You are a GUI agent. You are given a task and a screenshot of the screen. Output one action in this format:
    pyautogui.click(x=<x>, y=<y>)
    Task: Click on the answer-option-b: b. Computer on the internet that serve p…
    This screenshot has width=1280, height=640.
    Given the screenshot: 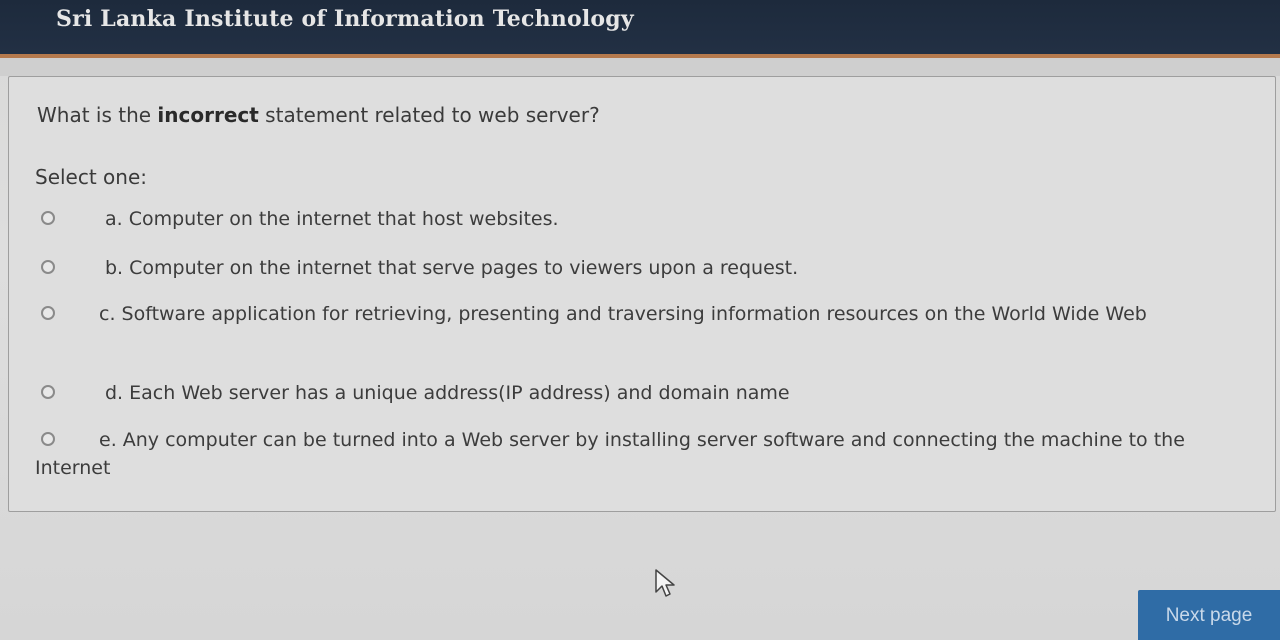 What is the action you would take?
    pyautogui.click(x=641, y=268)
    